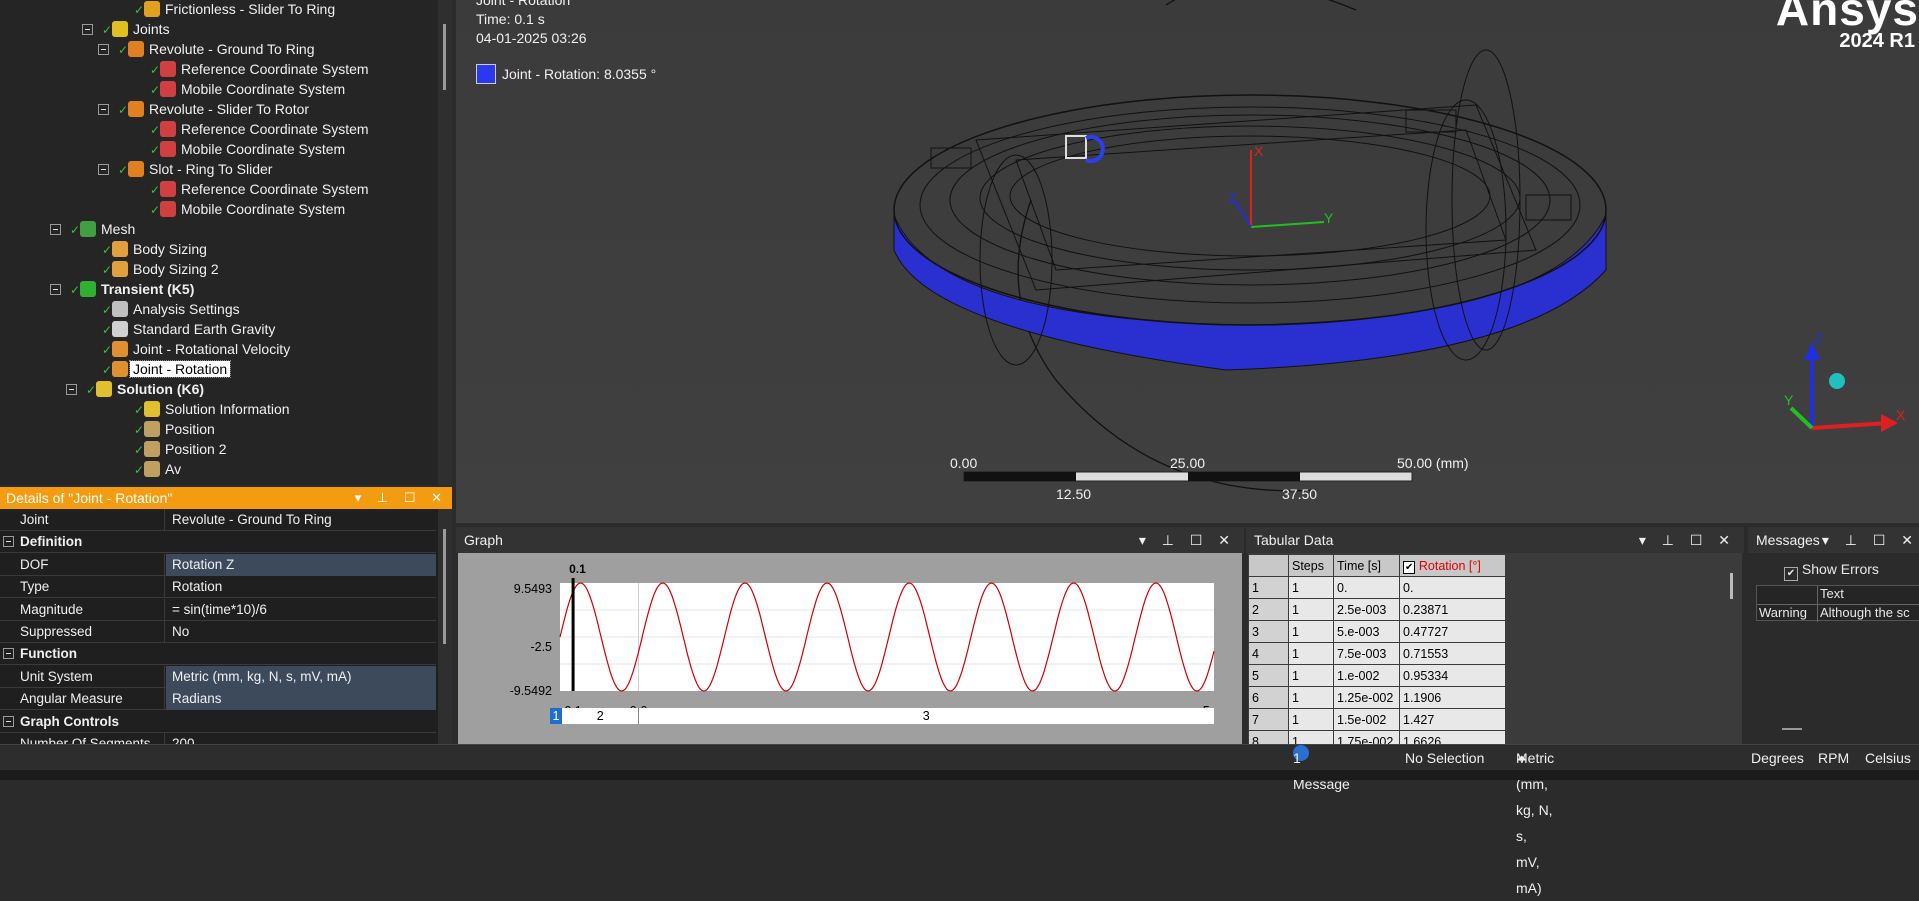 The image size is (1919, 901). I want to click on details-row: Type Rotation, so click(218, 587).